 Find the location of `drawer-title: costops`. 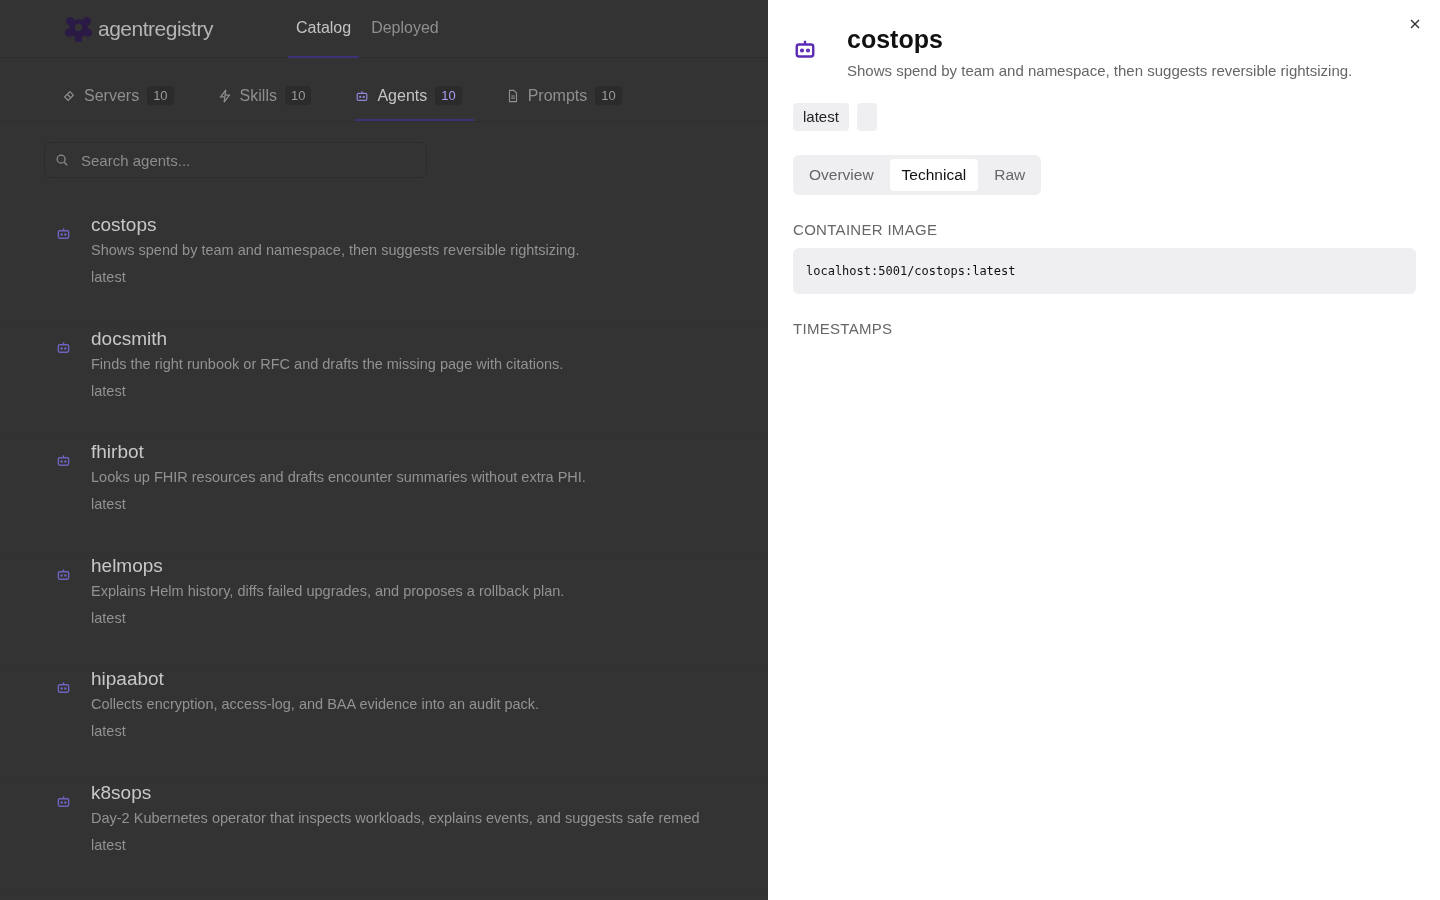

drawer-title: costops is located at coordinates (895, 39).